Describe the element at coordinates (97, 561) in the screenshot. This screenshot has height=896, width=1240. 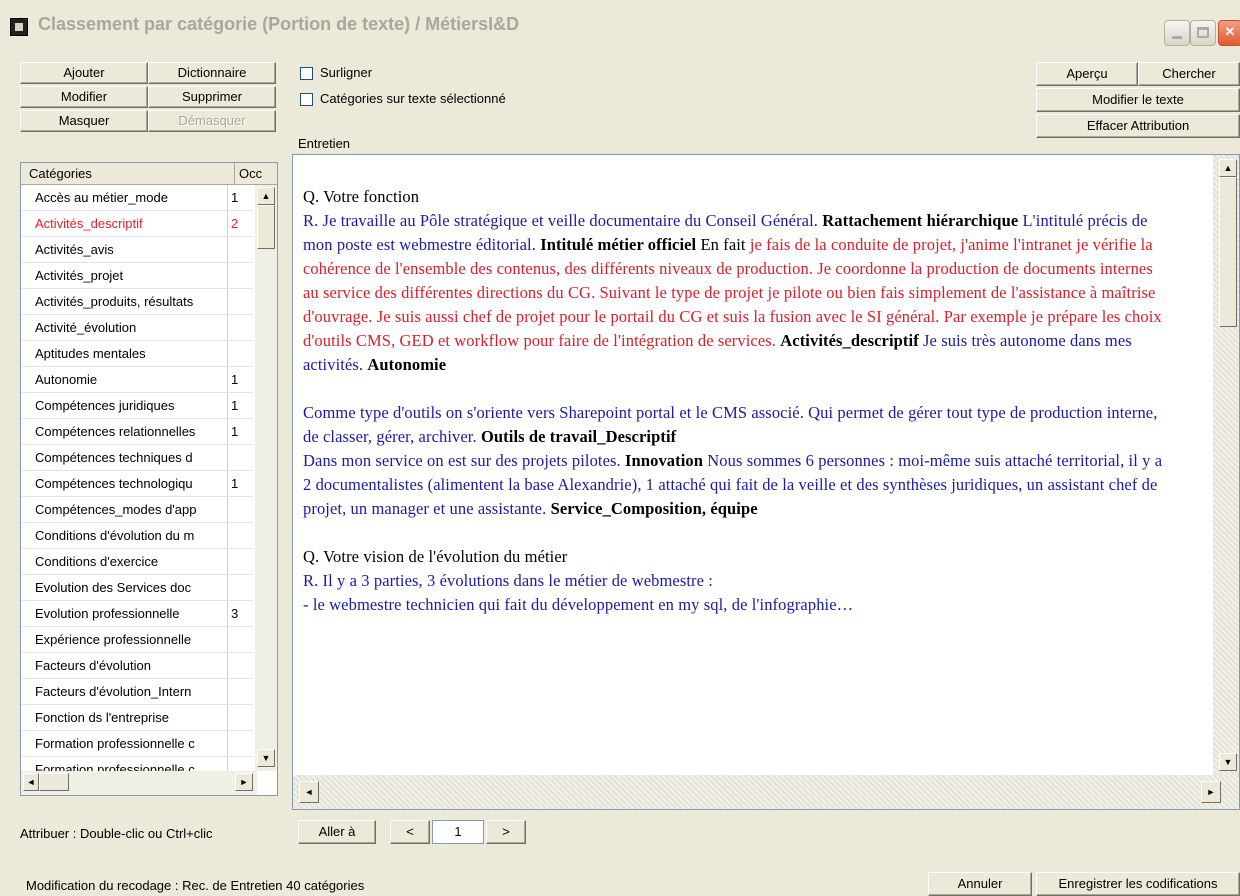
I see `category-name: Conditions d'exercice` at that location.